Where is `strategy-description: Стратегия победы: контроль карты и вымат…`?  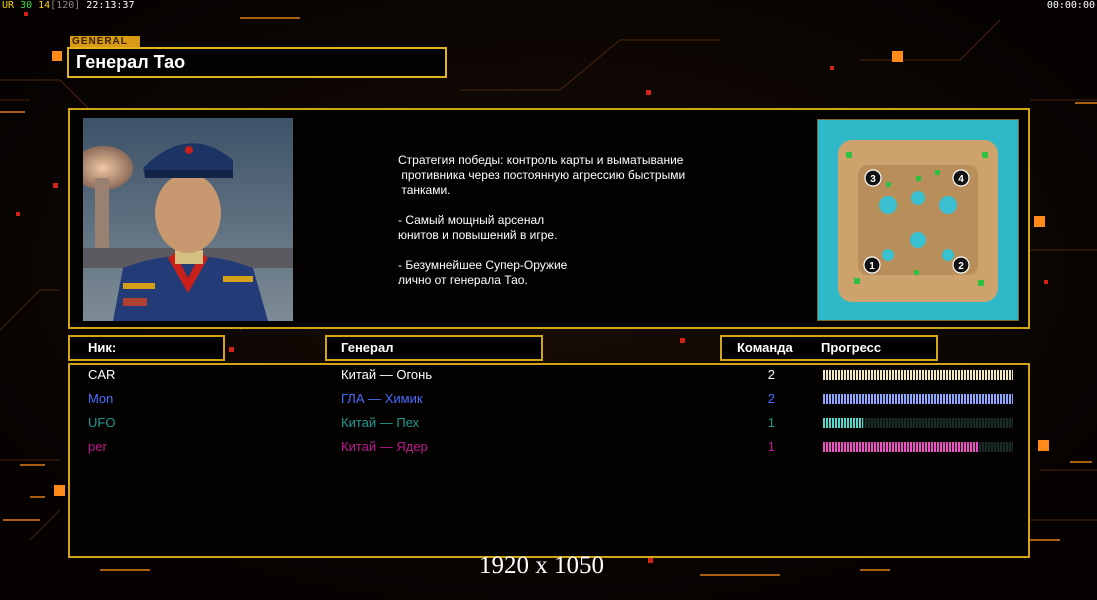 strategy-description: Стратегия победы: контроль карты и вымат… is located at coordinates (542, 220).